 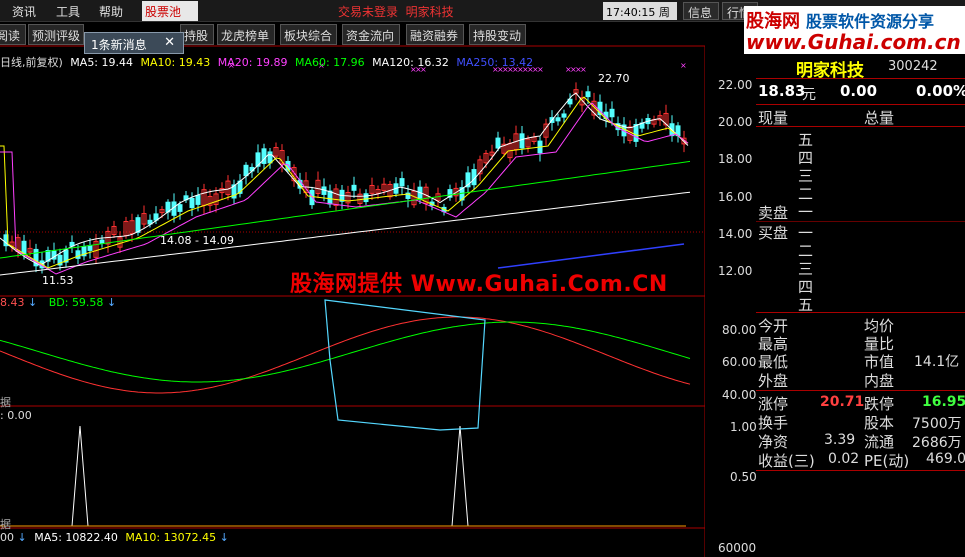 What do you see at coordinates (879, 404) in the screenshot?
I see `limit-down-label: 跌停` at bounding box center [879, 404].